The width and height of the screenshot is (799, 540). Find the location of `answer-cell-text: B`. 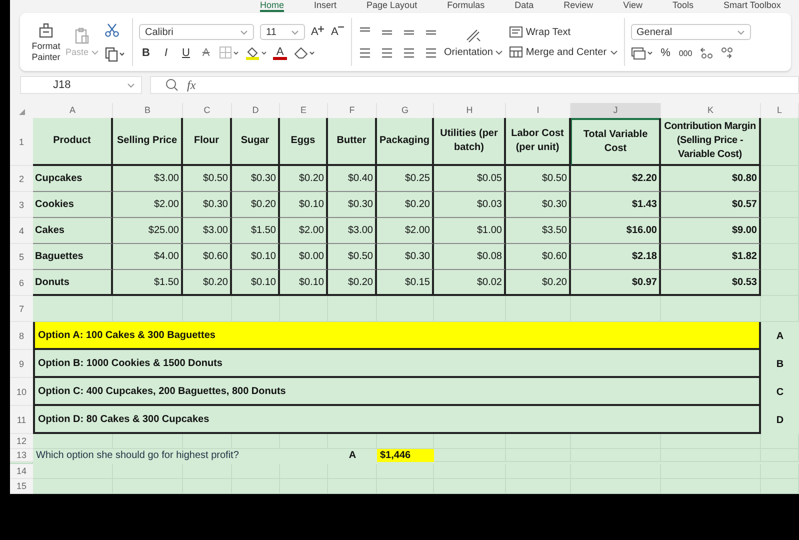

answer-cell-text: B is located at coordinates (780, 365).